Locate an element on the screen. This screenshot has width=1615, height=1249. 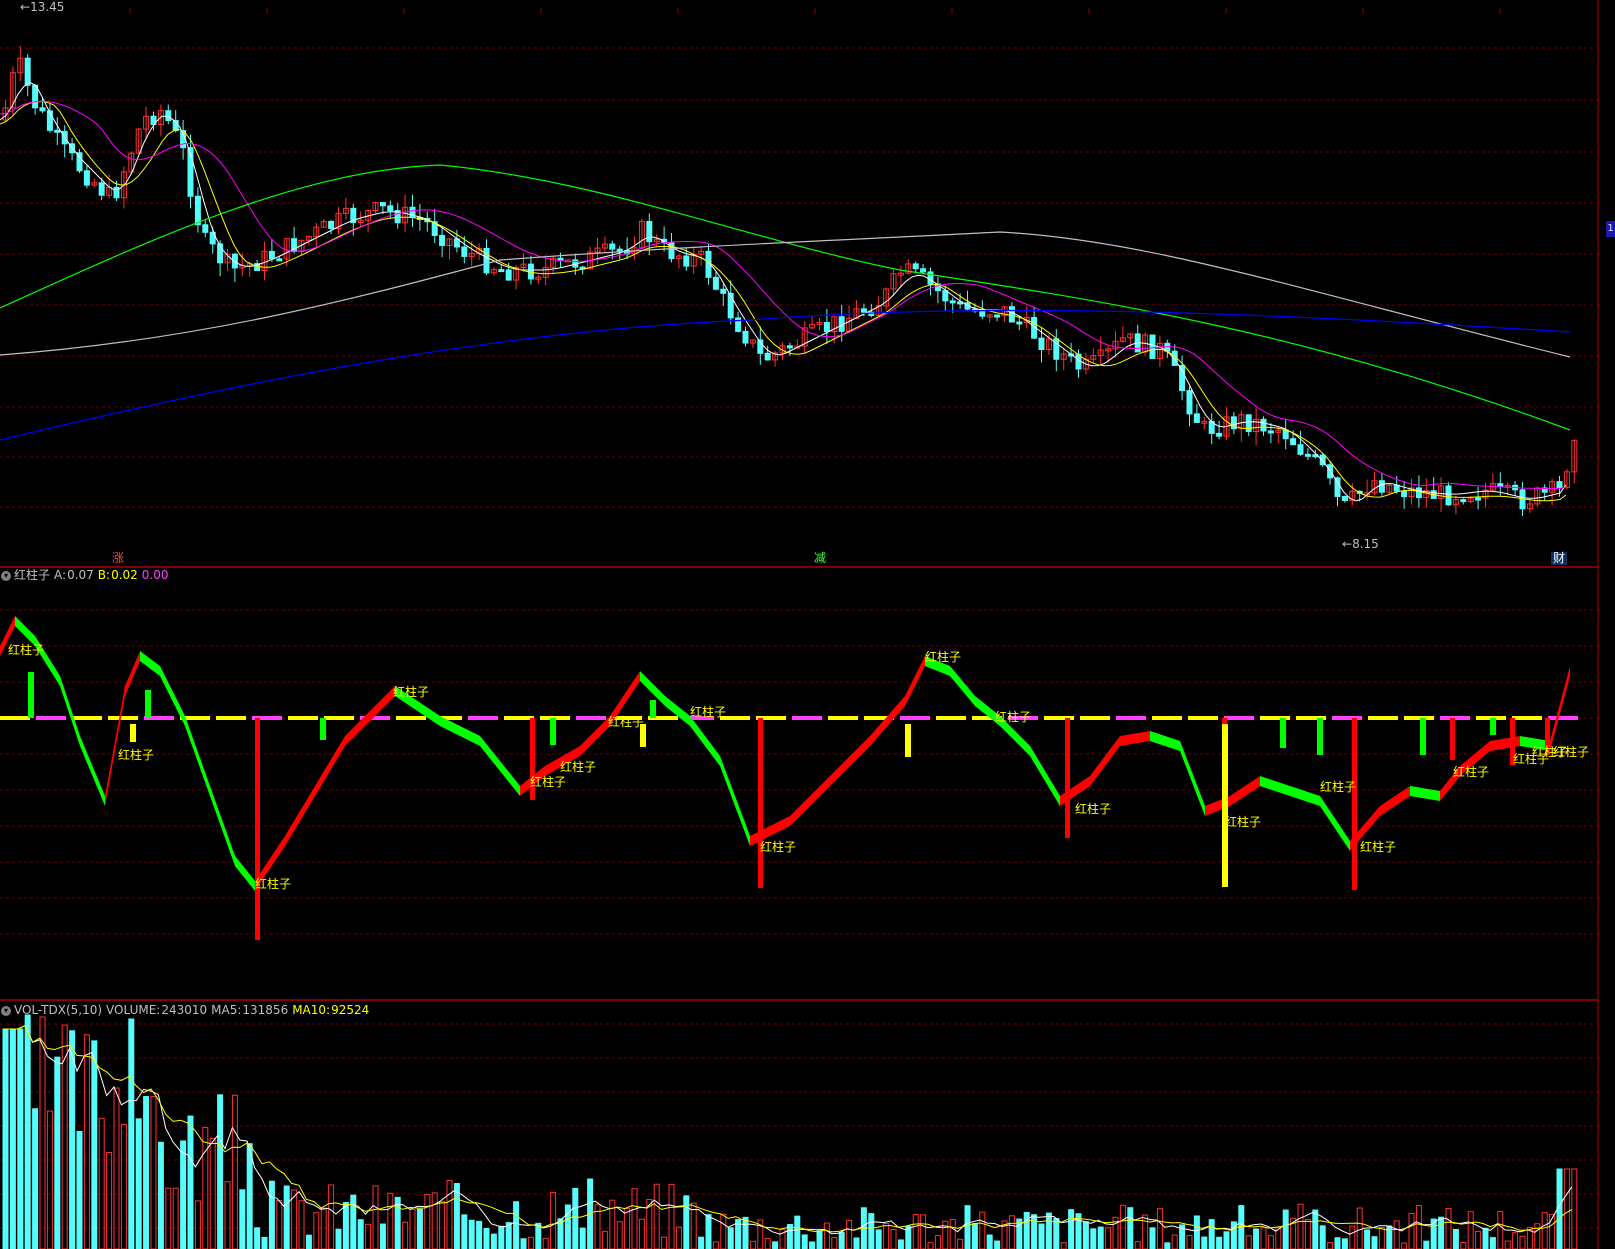
event-marker-finance: 财 is located at coordinates (1559, 558).